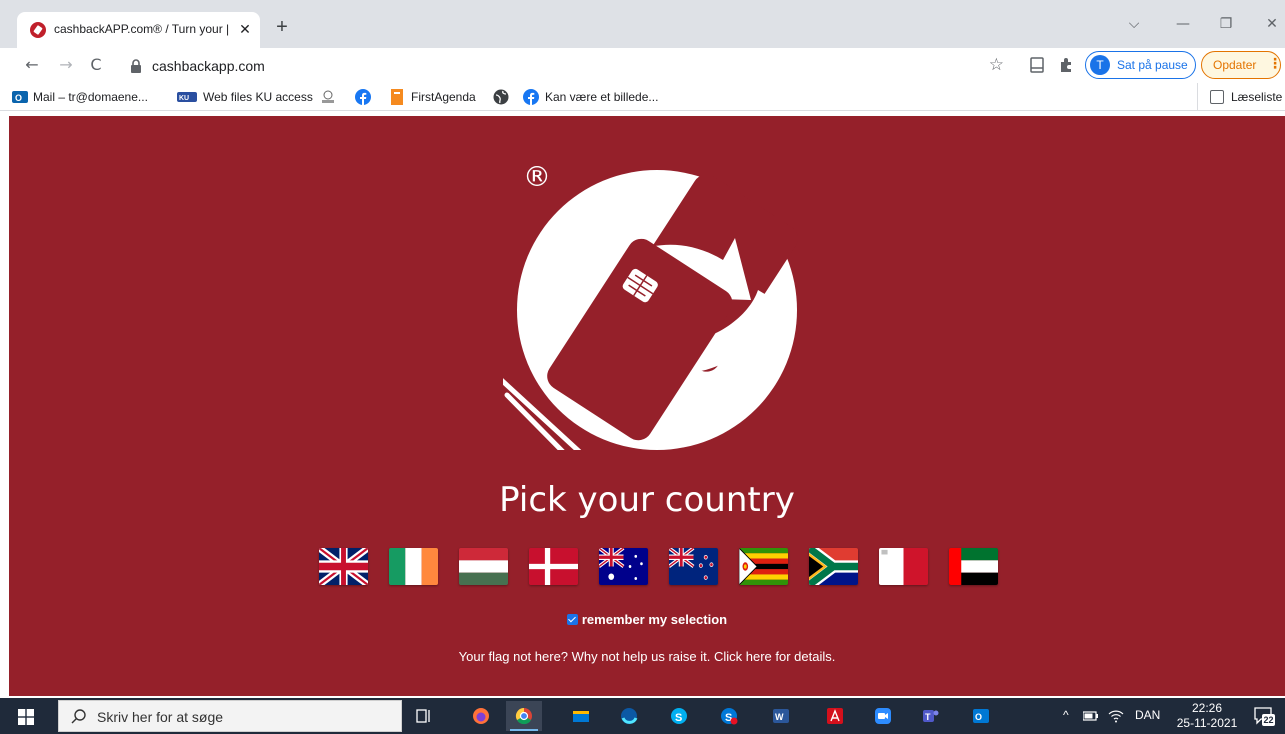 Image resolution: width=1285 pixels, height=734 pixels. What do you see at coordinates (424, 716) in the screenshot?
I see `task-view-button` at bounding box center [424, 716].